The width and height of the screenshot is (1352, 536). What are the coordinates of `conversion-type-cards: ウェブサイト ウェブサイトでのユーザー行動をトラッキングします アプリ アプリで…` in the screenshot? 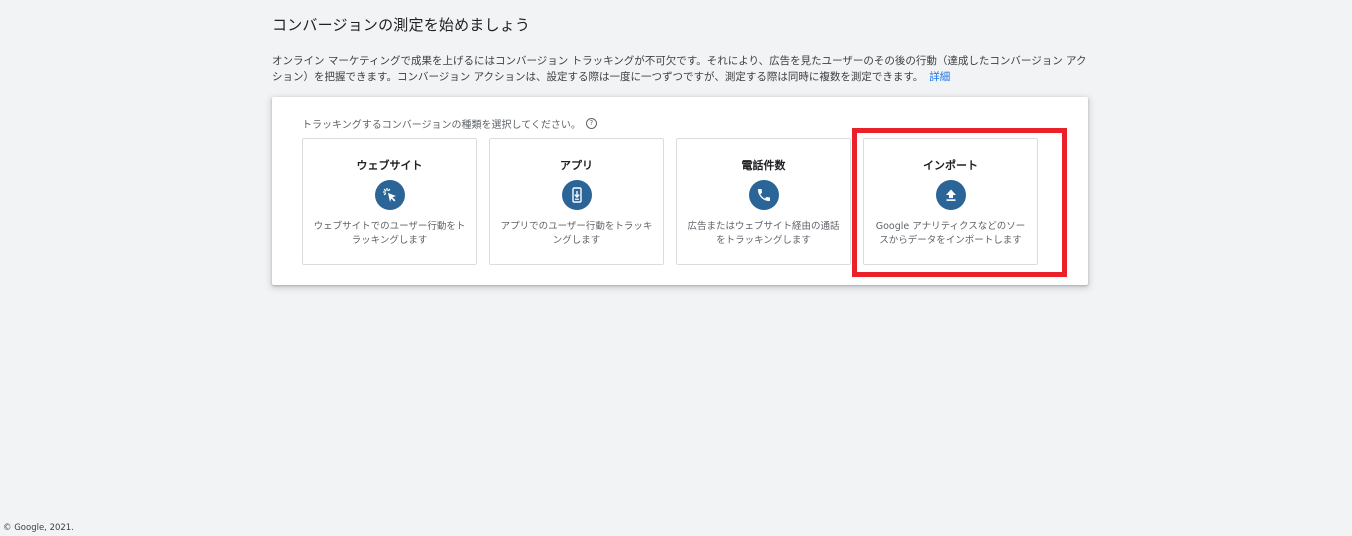 It's located at (670, 201).